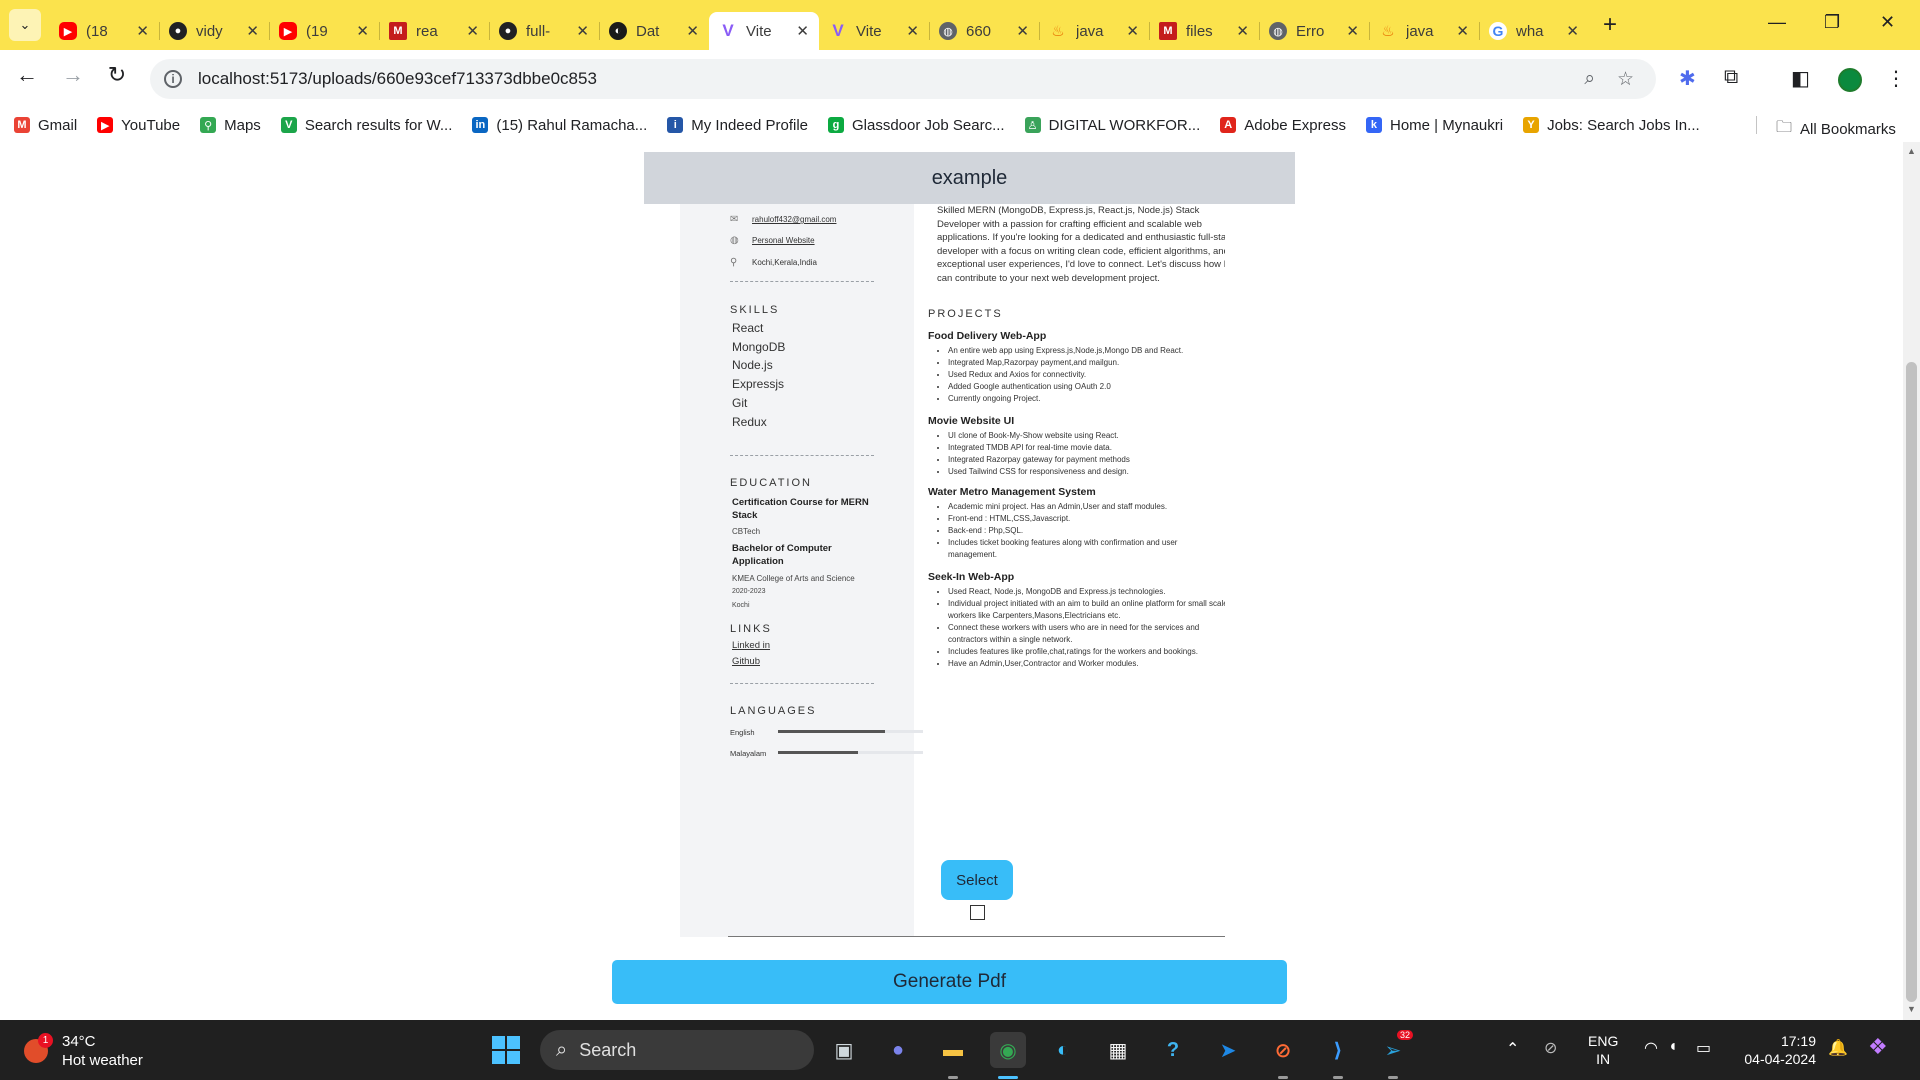 The image size is (1920, 1080). Describe the element at coordinates (1008, 1050) in the screenshot. I see `chrome-icon: ◉` at that location.